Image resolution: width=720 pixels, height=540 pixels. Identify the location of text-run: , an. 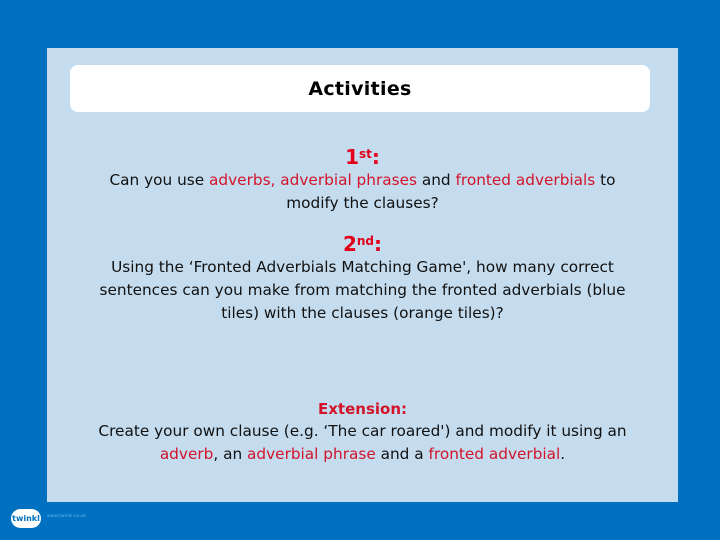
(230, 454).